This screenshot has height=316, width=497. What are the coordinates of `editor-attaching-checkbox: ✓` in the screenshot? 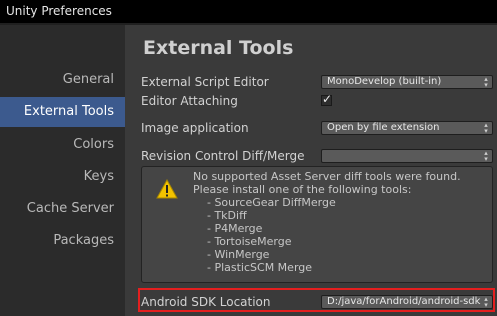 It's located at (327, 99).